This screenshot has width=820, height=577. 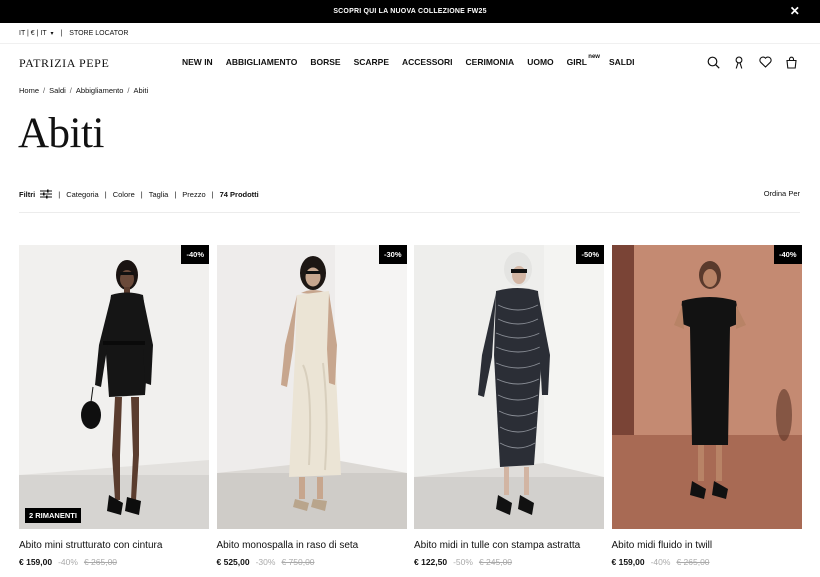 What do you see at coordinates (33, 33) in the screenshot?
I see `locale-label: IT | € | IT` at bounding box center [33, 33].